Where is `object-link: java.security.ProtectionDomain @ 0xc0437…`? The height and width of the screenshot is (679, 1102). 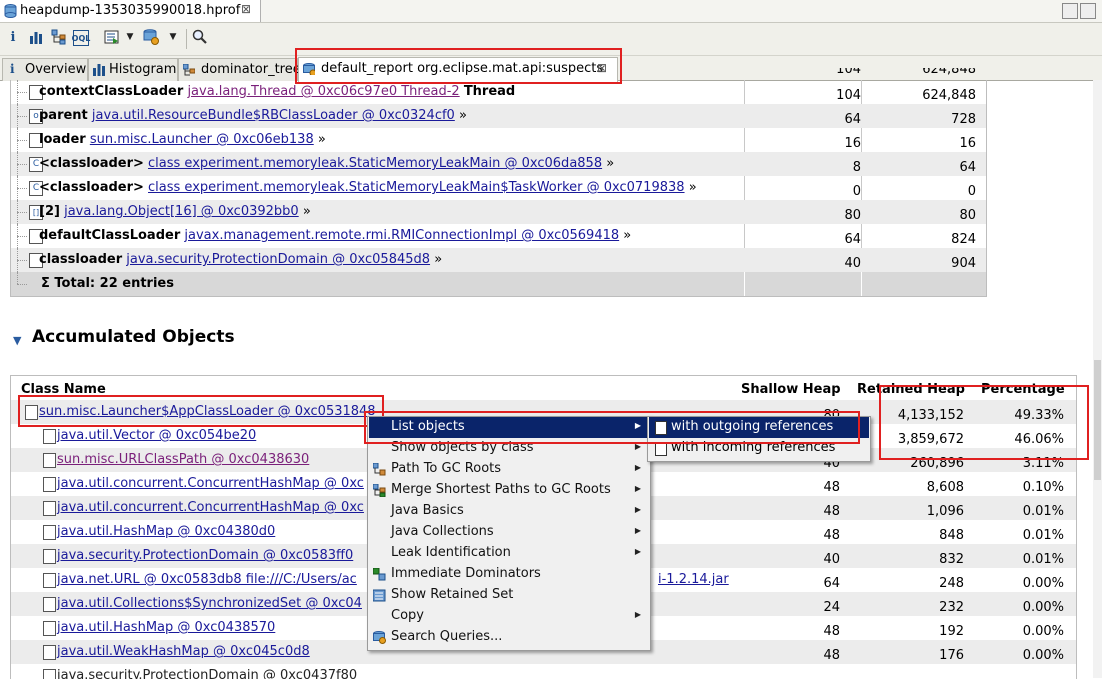 object-link: java.security.ProtectionDomain @ 0xc0437… is located at coordinates (207, 673).